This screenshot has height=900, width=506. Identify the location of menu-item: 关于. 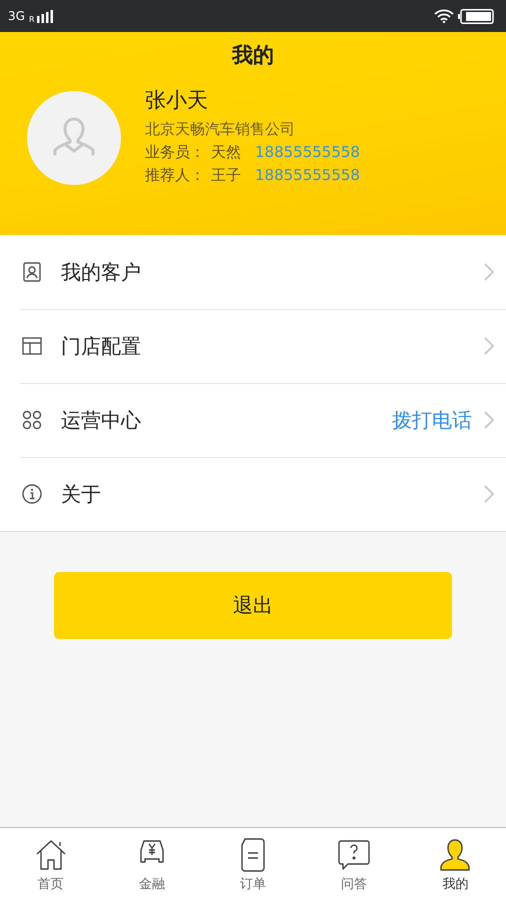
(253, 494).